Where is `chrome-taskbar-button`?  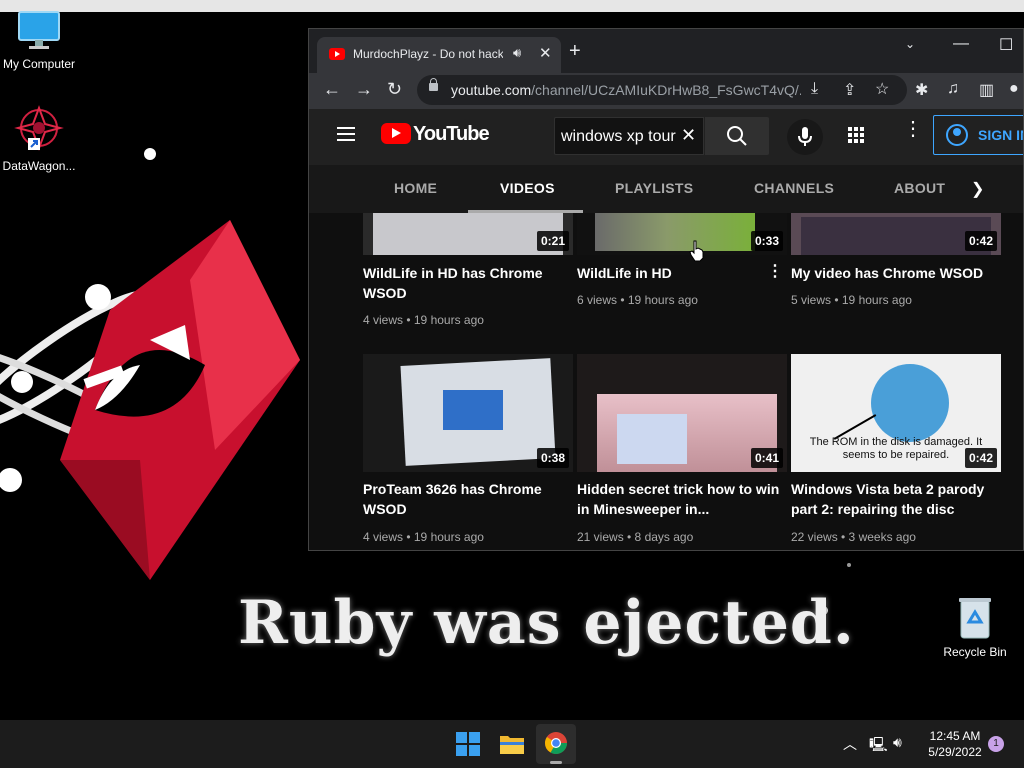
chrome-taskbar-button is located at coordinates (556, 744).